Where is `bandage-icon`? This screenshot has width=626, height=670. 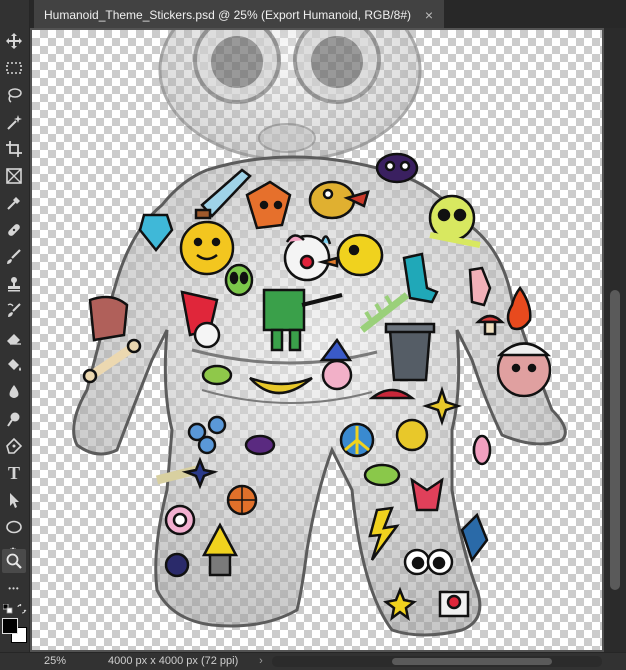 bandage-icon is located at coordinates (14, 230).